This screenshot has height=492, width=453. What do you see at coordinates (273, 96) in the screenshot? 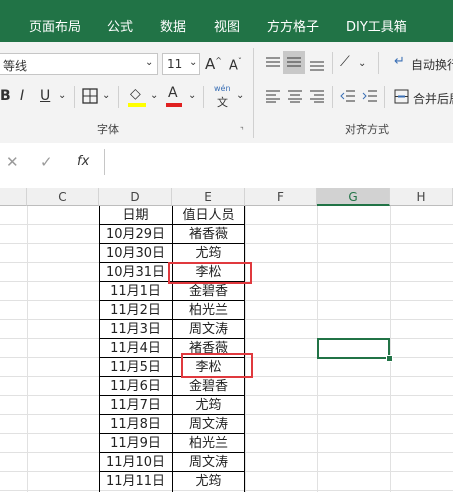
I see `align-left-icon` at bounding box center [273, 96].